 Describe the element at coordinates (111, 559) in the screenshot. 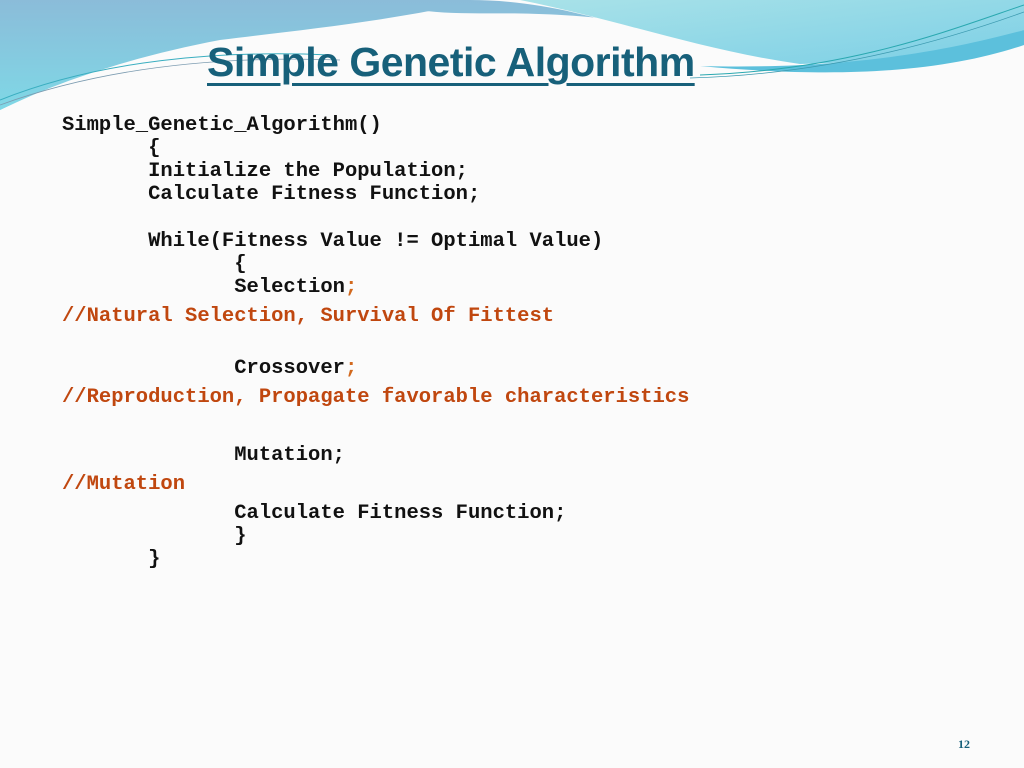

I see `code-line-close-brace: }` at that location.